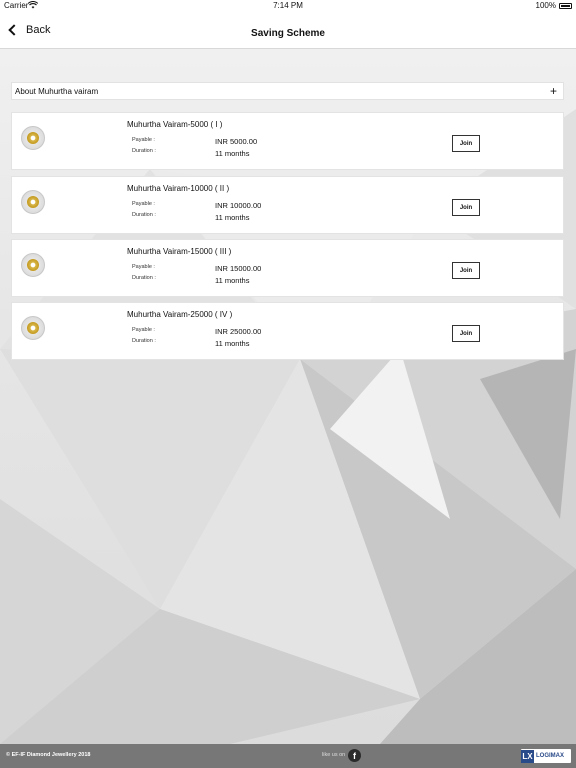 This screenshot has height=768, width=576. What do you see at coordinates (288, 33) in the screenshot?
I see `page-title: Saving Scheme` at bounding box center [288, 33].